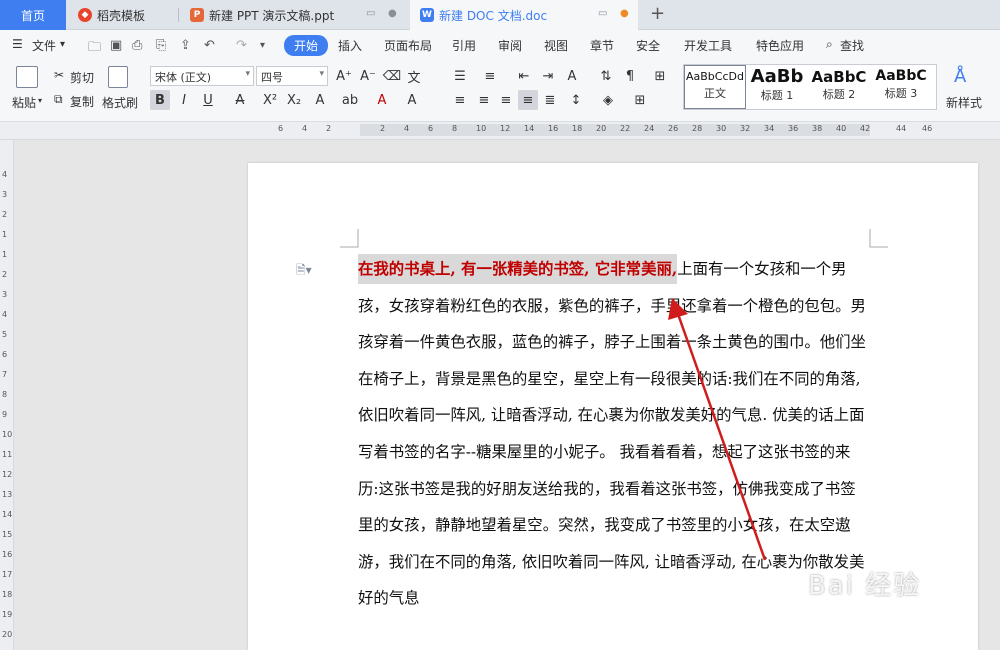 Image resolution: width=1000 pixels, height=650 pixels. I want to click on new-style-icon: Å, so click(960, 76).